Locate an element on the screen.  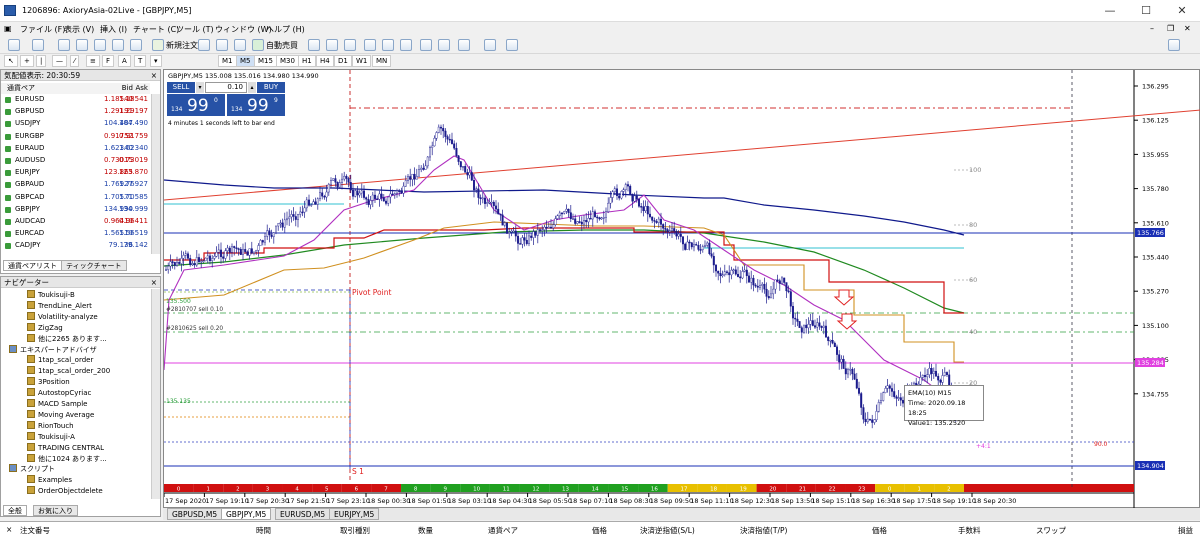
navigator-item: Volatility-analyze is located at coordinates (62, 316).